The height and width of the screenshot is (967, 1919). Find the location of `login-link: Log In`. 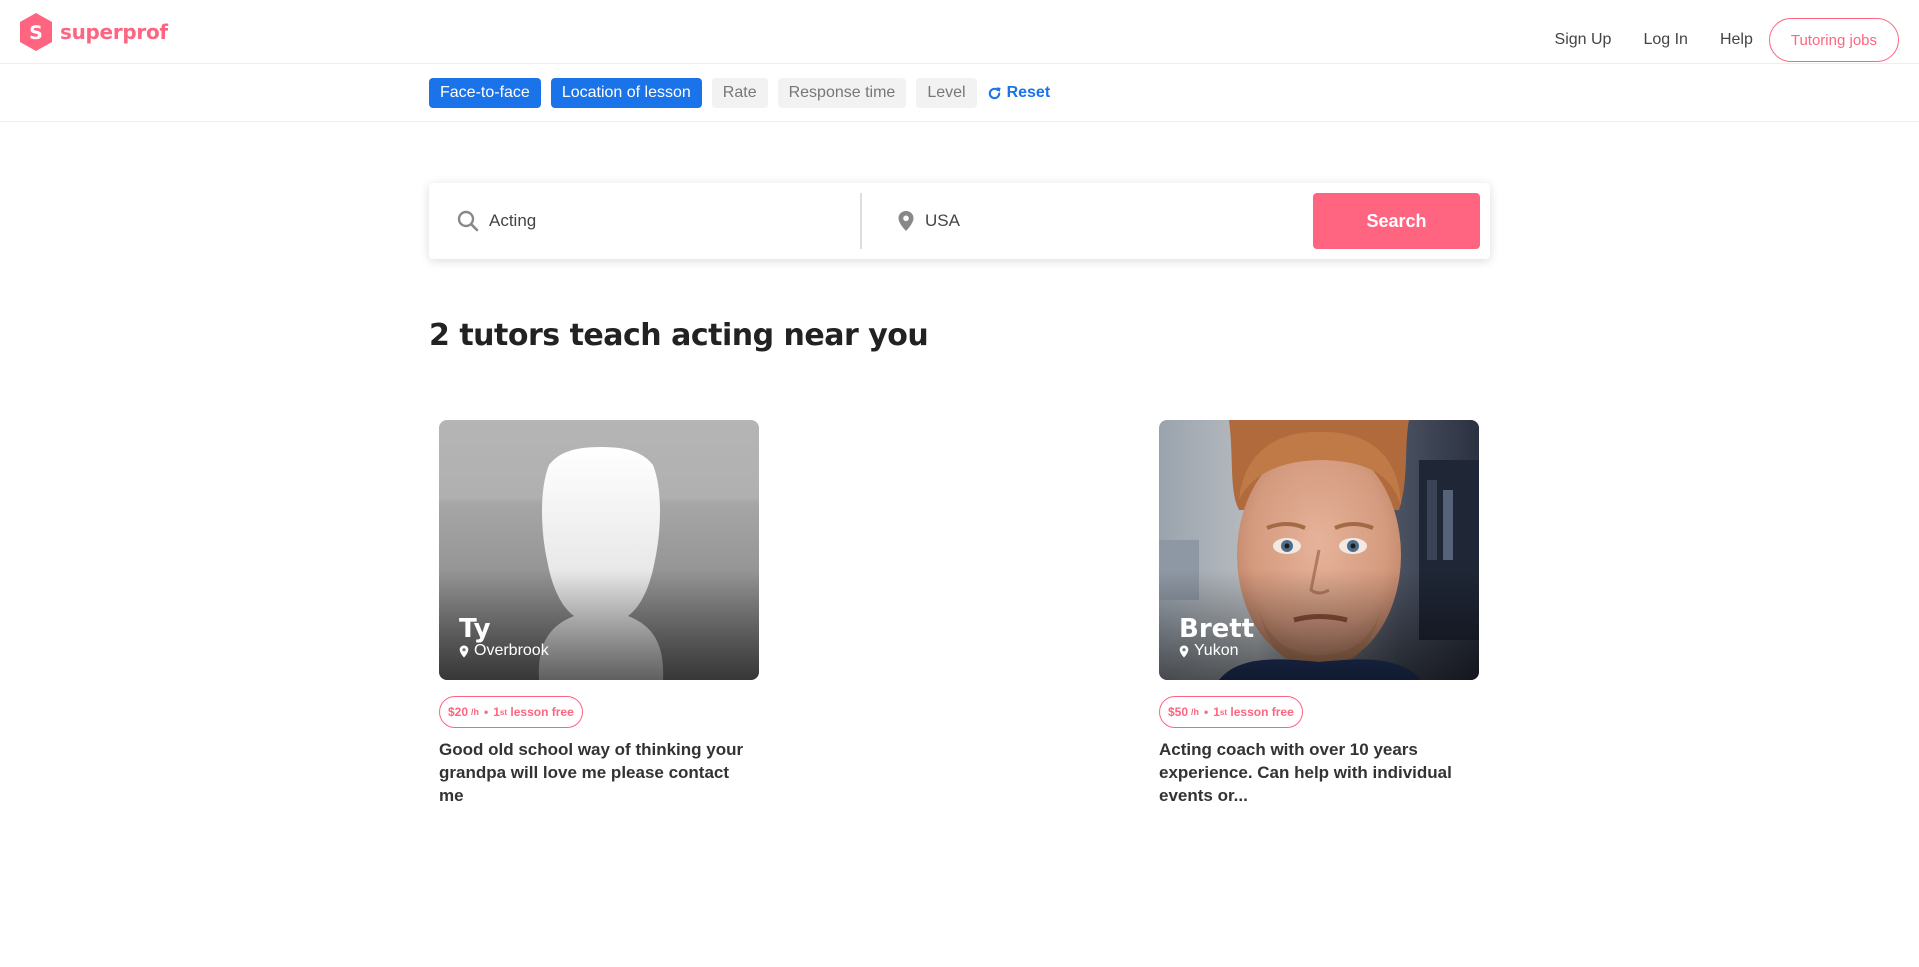

login-link: Log In is located at coordinates (1665, 40).